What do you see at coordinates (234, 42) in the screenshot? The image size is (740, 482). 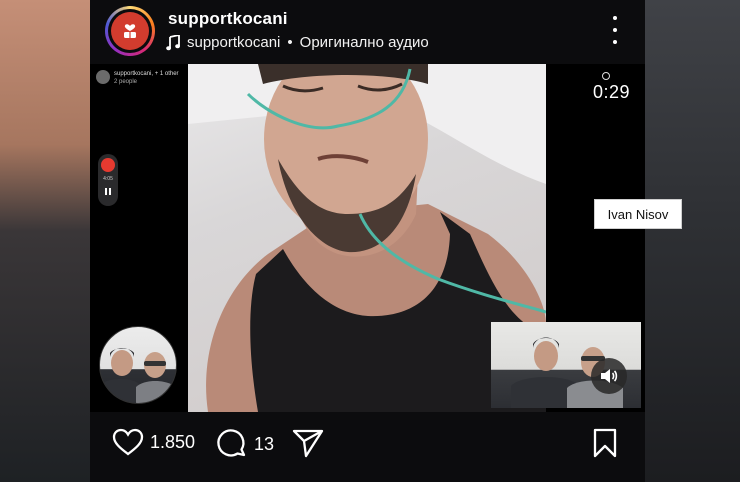 I see `audio-account: supportkocani` at bounding box center [234, 42].